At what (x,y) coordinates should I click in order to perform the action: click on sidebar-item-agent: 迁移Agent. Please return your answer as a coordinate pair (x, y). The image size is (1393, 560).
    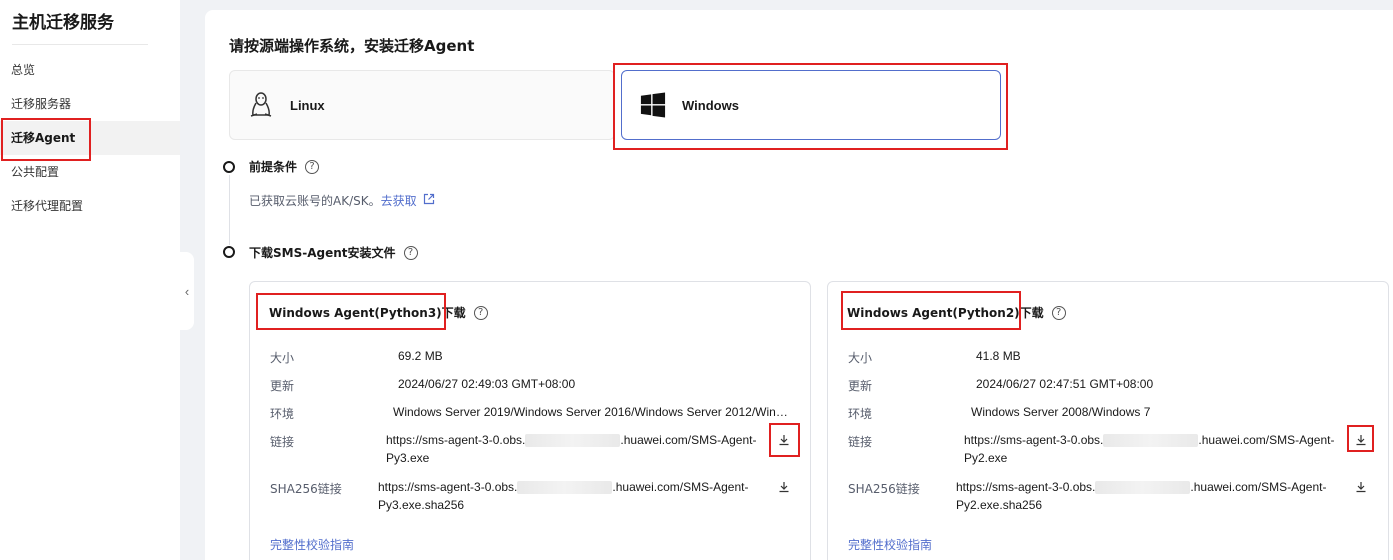
    Looking at the image, I should click on (90, 138).